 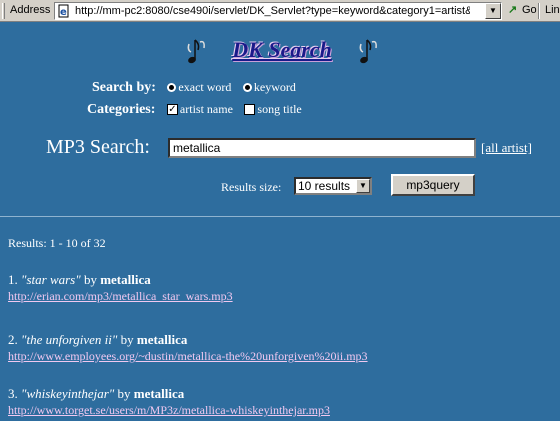 I want to click on radio-exact-word, so click(x=172, y=88).